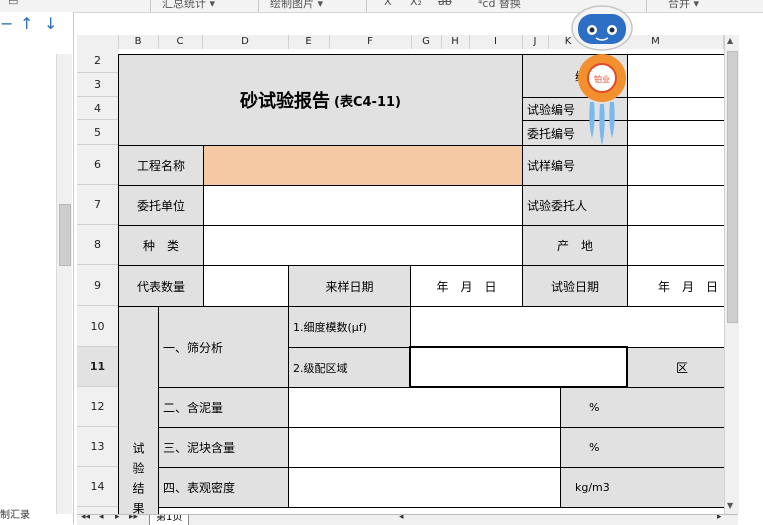 The height and width of the screenshot is (525, 763). What do you see at coordinates (98, 42) in the screenshot?
I see `select-all-corner` at bounding box center [98, 42].